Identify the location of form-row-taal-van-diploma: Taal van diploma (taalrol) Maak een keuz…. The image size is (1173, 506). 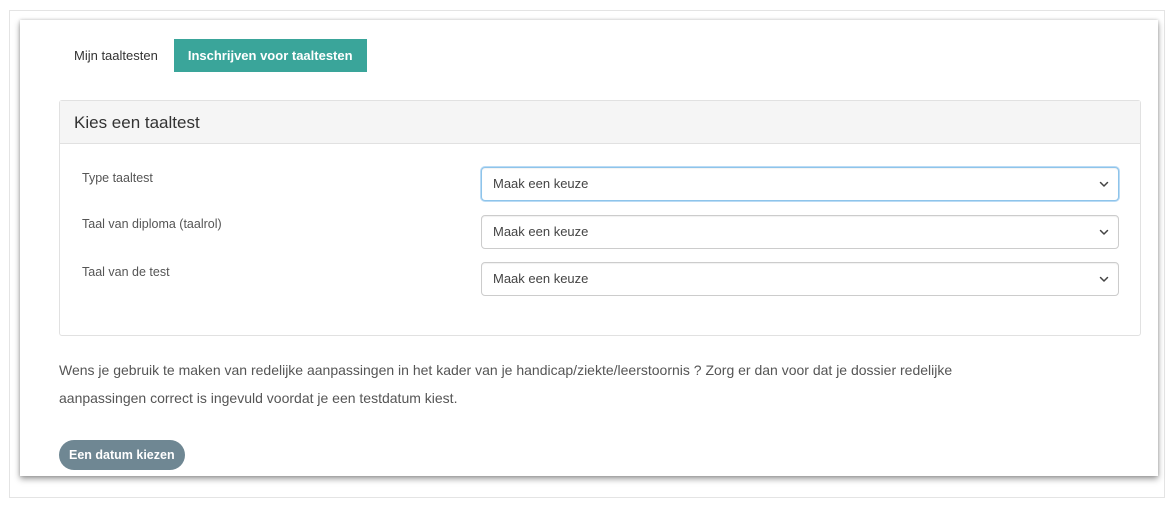
(600, 232).